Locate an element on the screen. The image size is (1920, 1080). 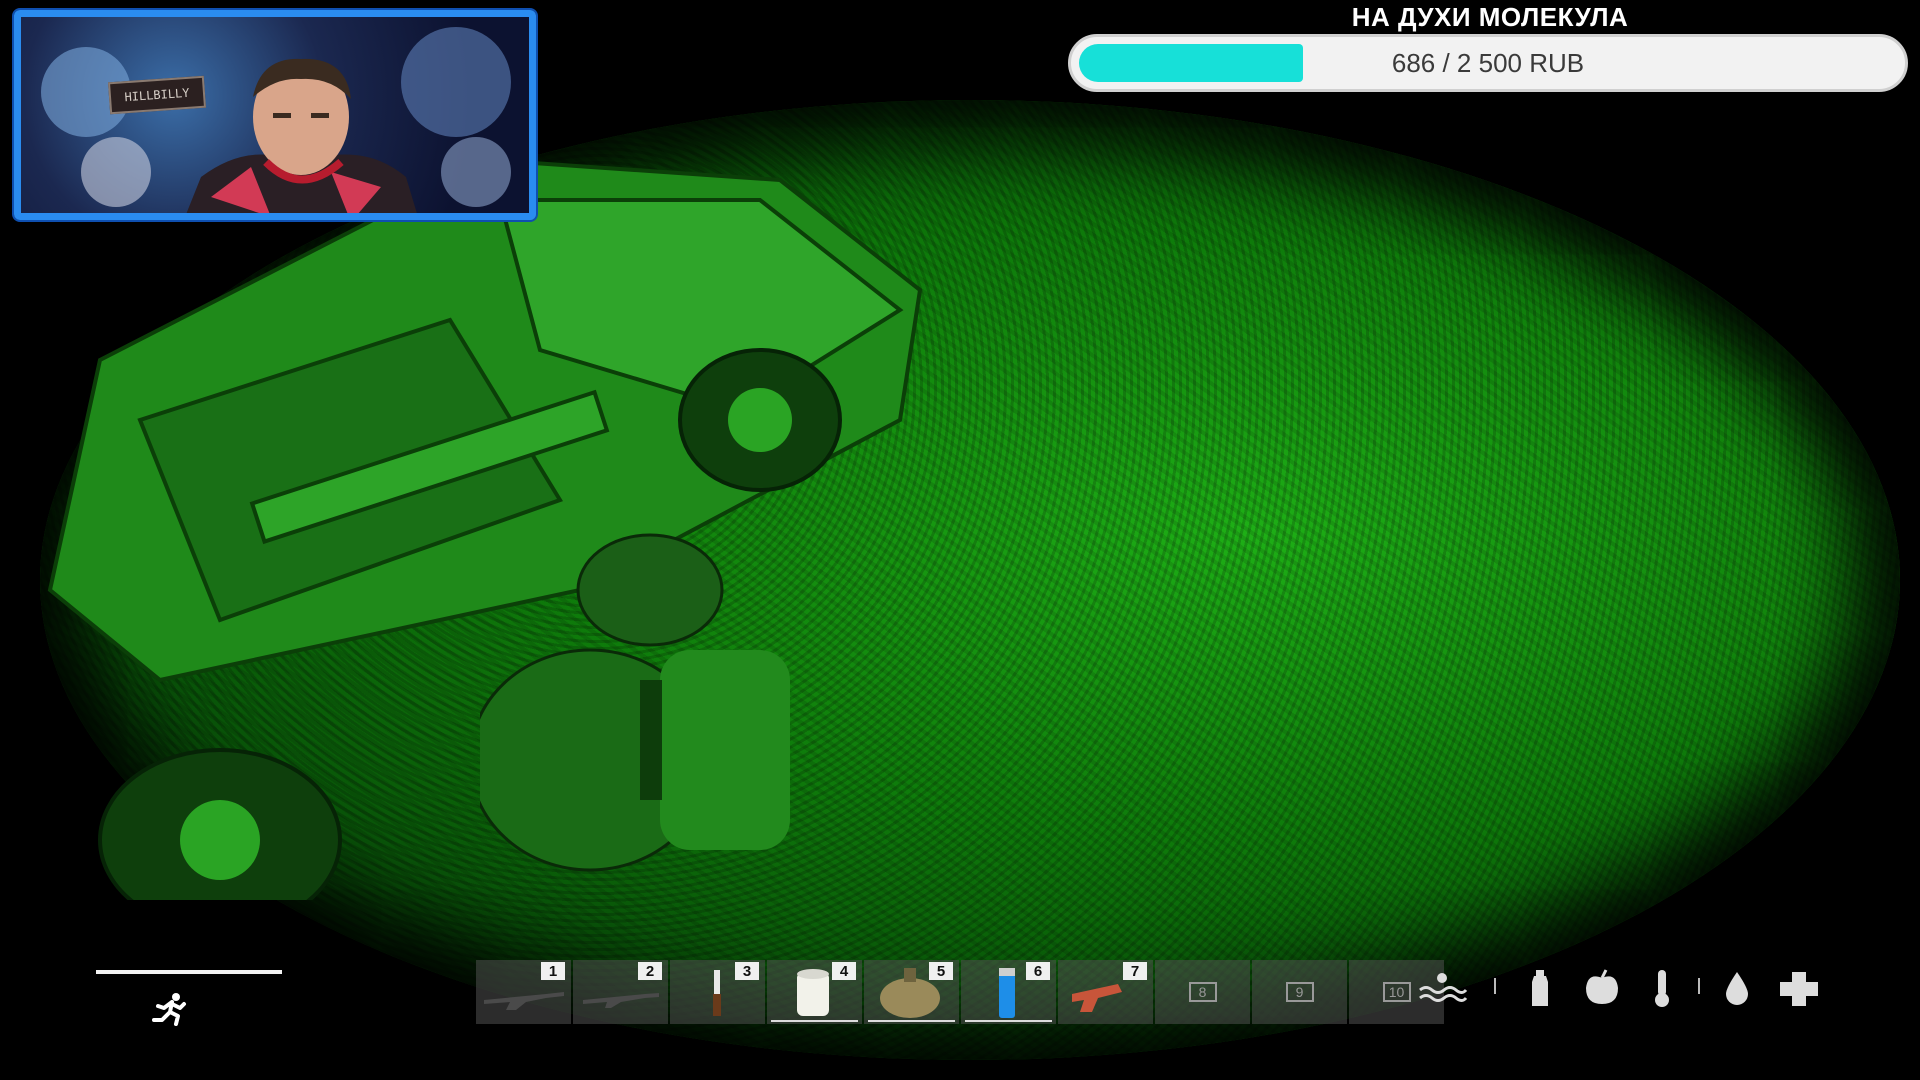
slot-number: 8 is located at coordinates (1202, 992).